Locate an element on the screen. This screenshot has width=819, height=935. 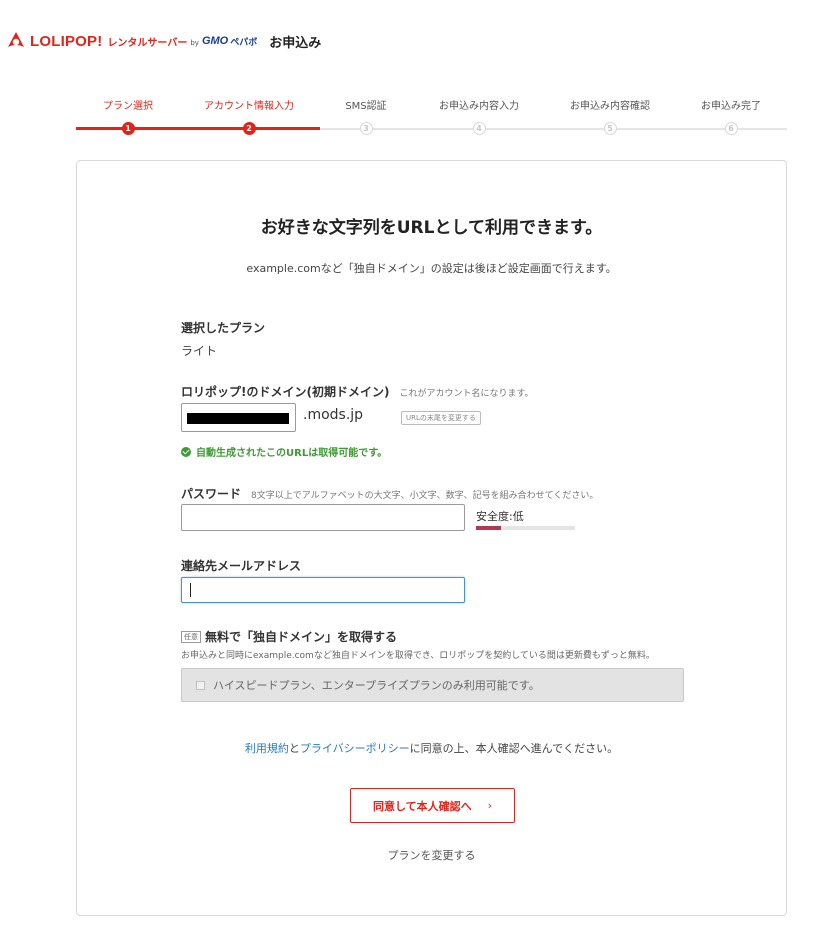
step-application-input: お申込み内容入力 4 is located at coordinates (479, 117).